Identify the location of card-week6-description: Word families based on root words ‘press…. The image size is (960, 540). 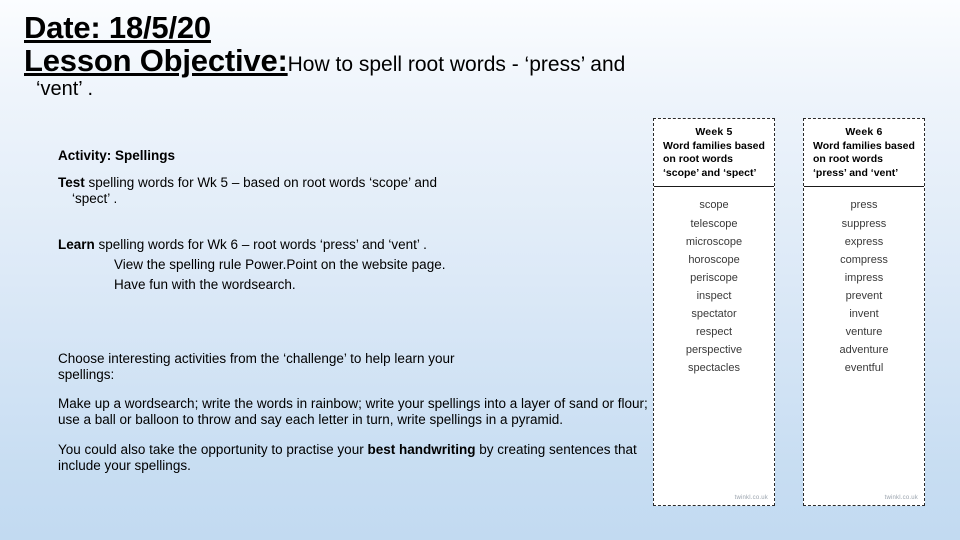
(864, 159).